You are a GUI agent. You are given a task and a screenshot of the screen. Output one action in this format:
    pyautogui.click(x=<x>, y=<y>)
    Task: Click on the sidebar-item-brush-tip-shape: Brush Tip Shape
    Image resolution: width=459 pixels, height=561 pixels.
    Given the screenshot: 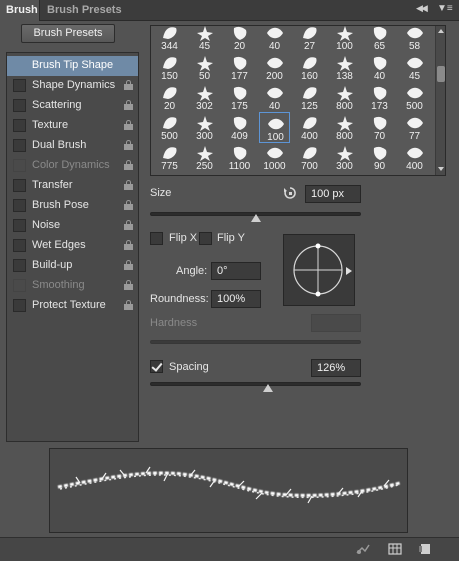 What is the action you would take?
    pyautogui.click(x=72, y=66)
    